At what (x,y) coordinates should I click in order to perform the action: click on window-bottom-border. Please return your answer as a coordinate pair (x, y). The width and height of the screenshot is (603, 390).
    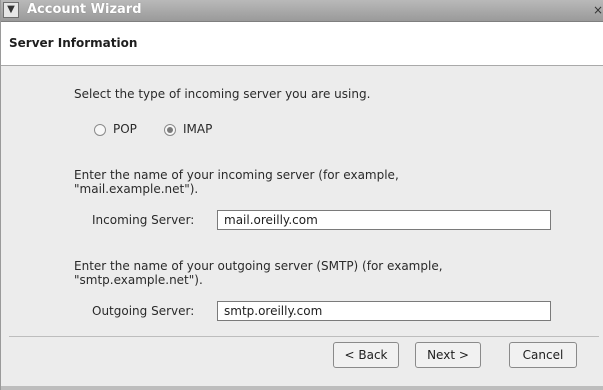
    Looking at the image, I should click on (302, 388).